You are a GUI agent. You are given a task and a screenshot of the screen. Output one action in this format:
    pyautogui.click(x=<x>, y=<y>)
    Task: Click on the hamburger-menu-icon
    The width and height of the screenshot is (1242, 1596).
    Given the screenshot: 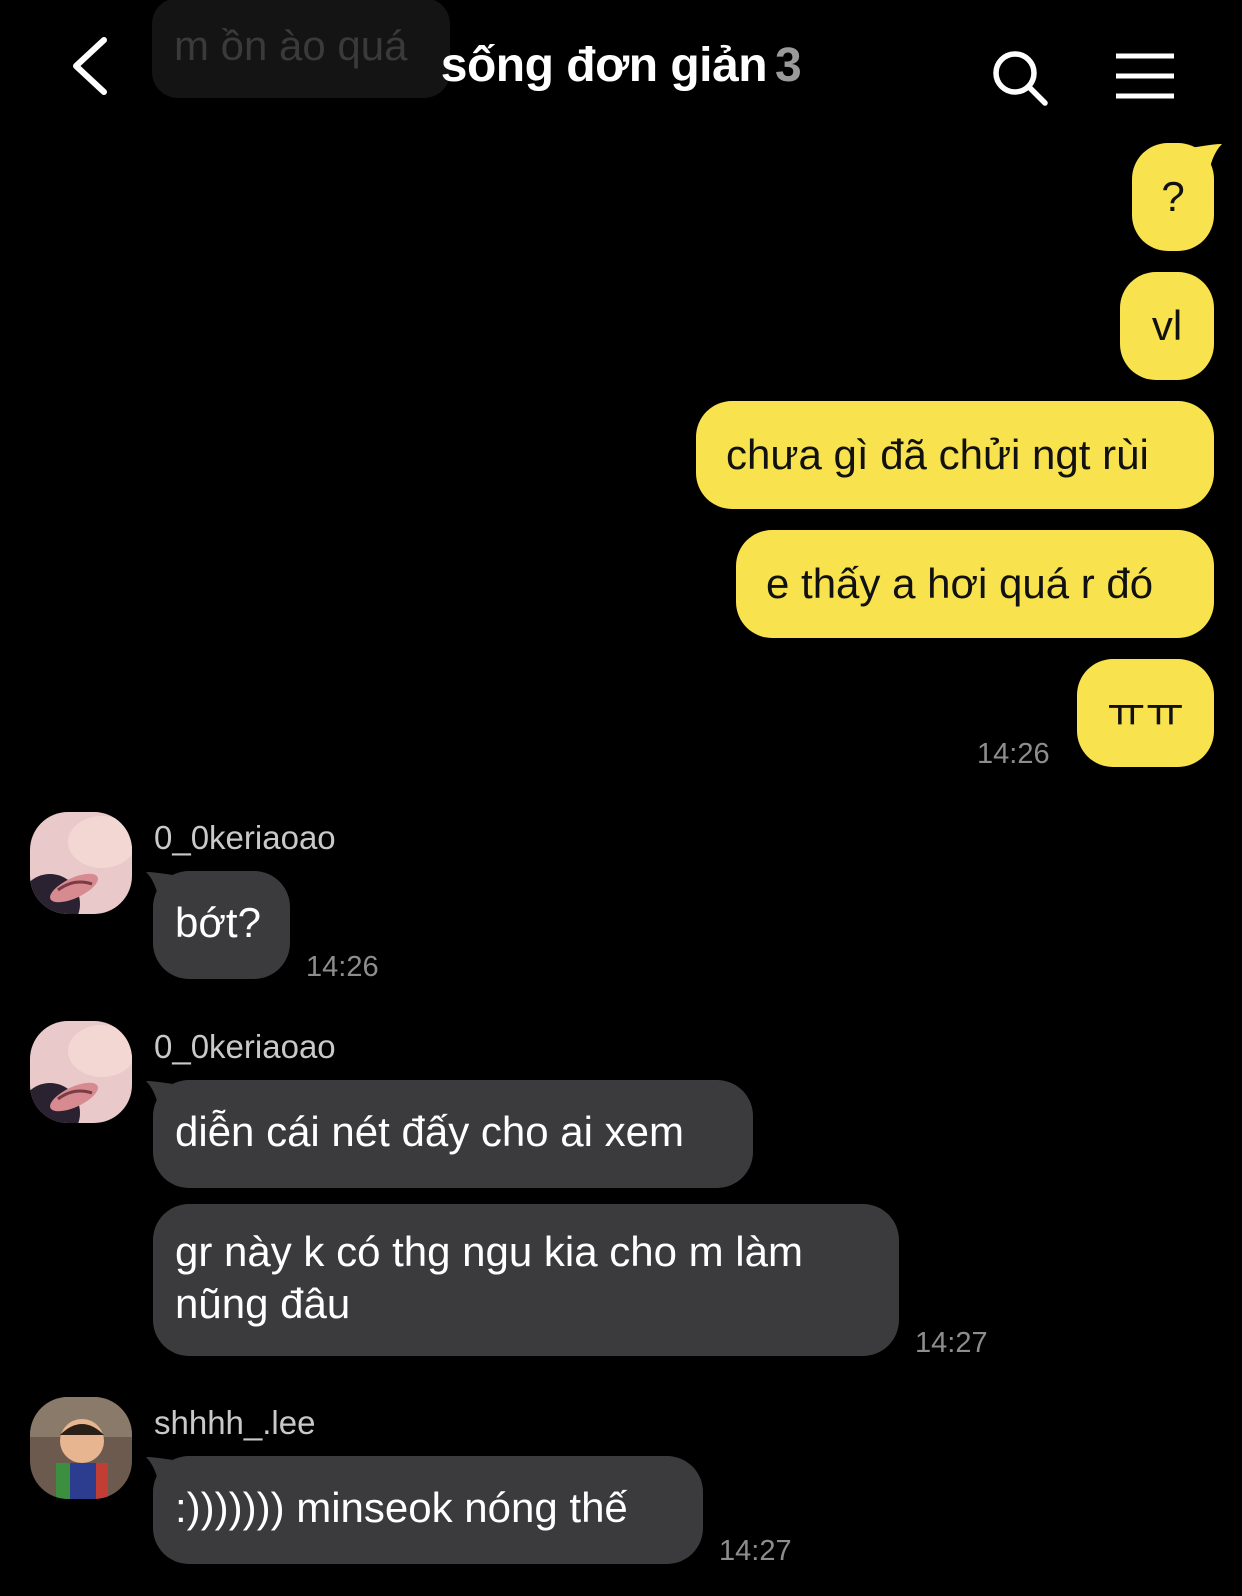 What is the action you would take?
    pyautogui.click(x=1145, y=76)
    